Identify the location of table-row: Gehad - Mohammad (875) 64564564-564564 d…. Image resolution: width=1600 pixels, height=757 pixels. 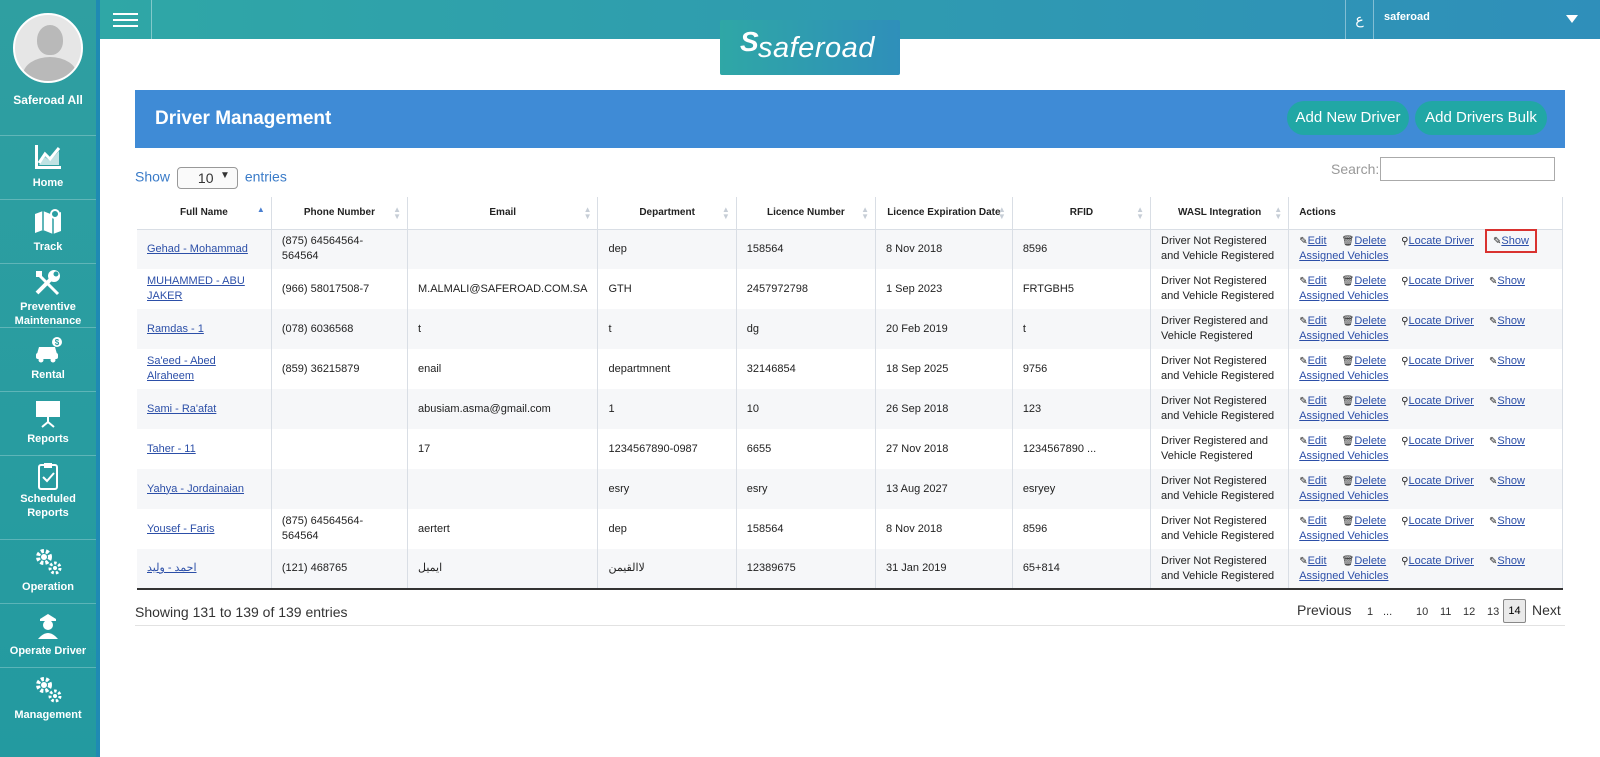
(850, 249).